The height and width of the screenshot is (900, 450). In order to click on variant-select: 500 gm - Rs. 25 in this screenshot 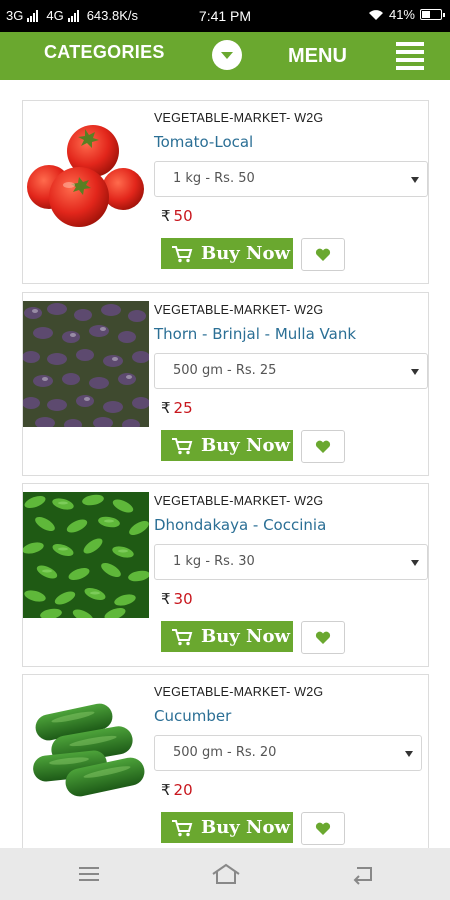, I will do `click(291, 371)`.